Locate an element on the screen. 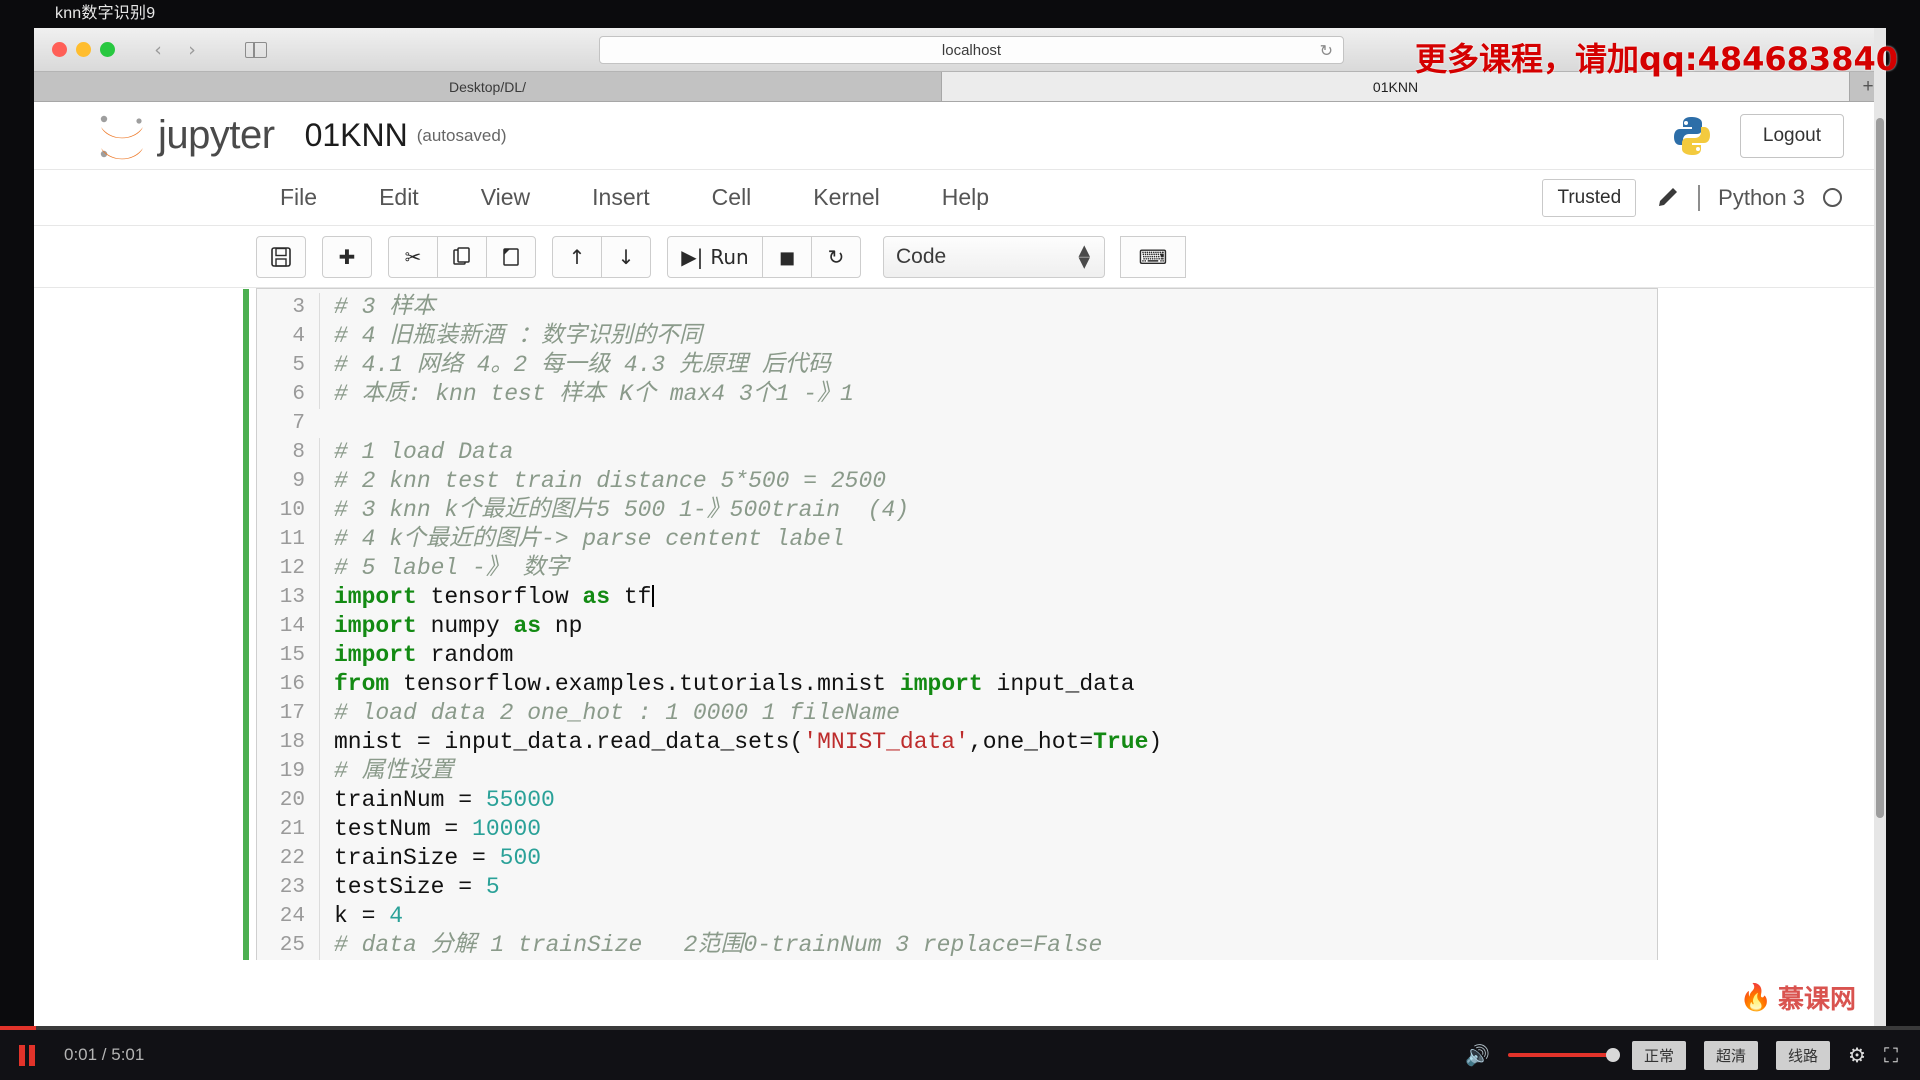  code-line: 11 # 4 k个最近的图片-> parse centent label is located at coordinates (957, 539).